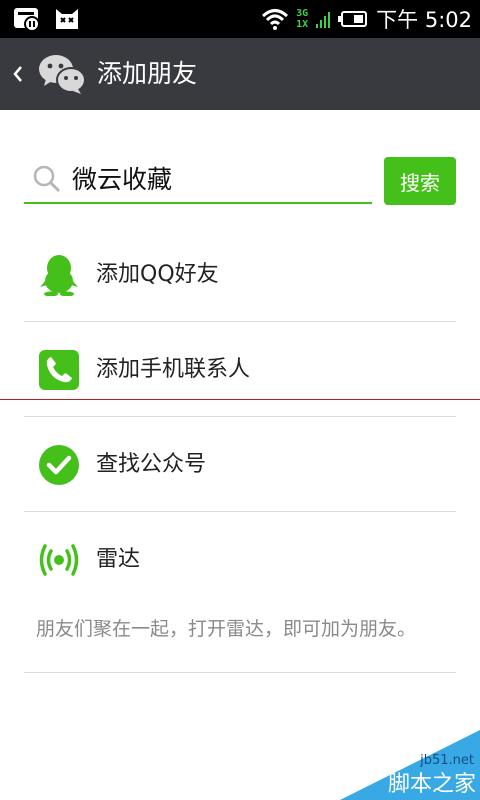  Describe the element at coordinates (424, 20) in the screenshot. I see `status-time: 下午 5:02` at that location.